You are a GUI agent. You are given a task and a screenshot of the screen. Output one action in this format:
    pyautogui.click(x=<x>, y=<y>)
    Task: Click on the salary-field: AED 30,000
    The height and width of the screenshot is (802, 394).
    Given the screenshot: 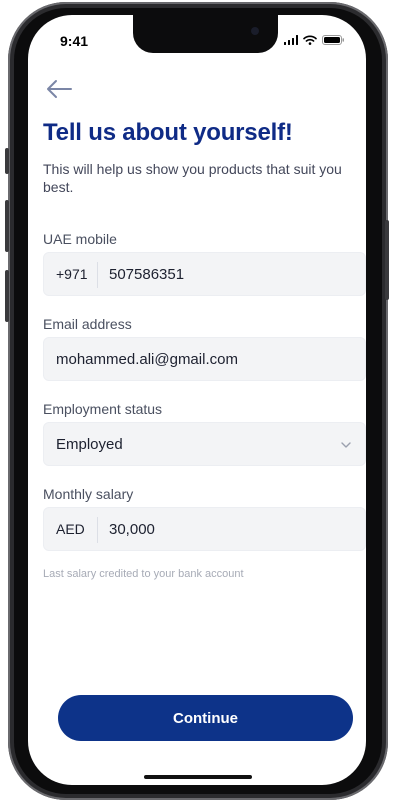 What is the action you would take?
    pyautogui.click(x=204, y=529)
    